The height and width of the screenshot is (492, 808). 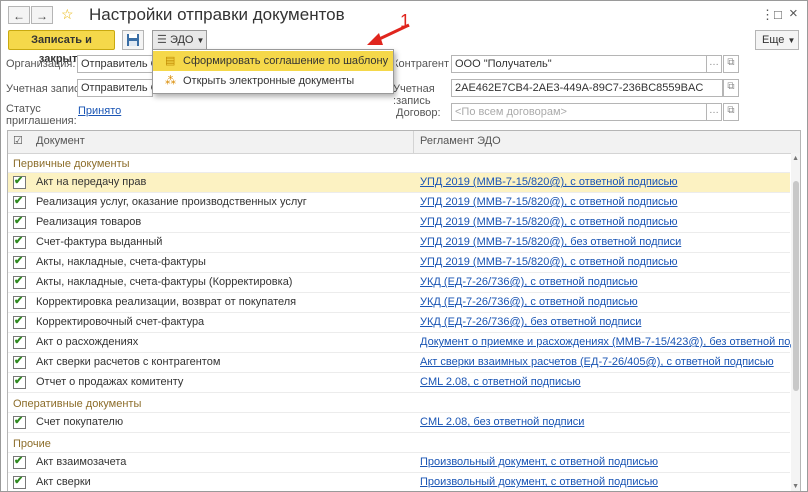 What do you see at coordinates (71, 164) in the screenshot?
I see `group-label: Первичные документы` at bounding box center [71, 164].